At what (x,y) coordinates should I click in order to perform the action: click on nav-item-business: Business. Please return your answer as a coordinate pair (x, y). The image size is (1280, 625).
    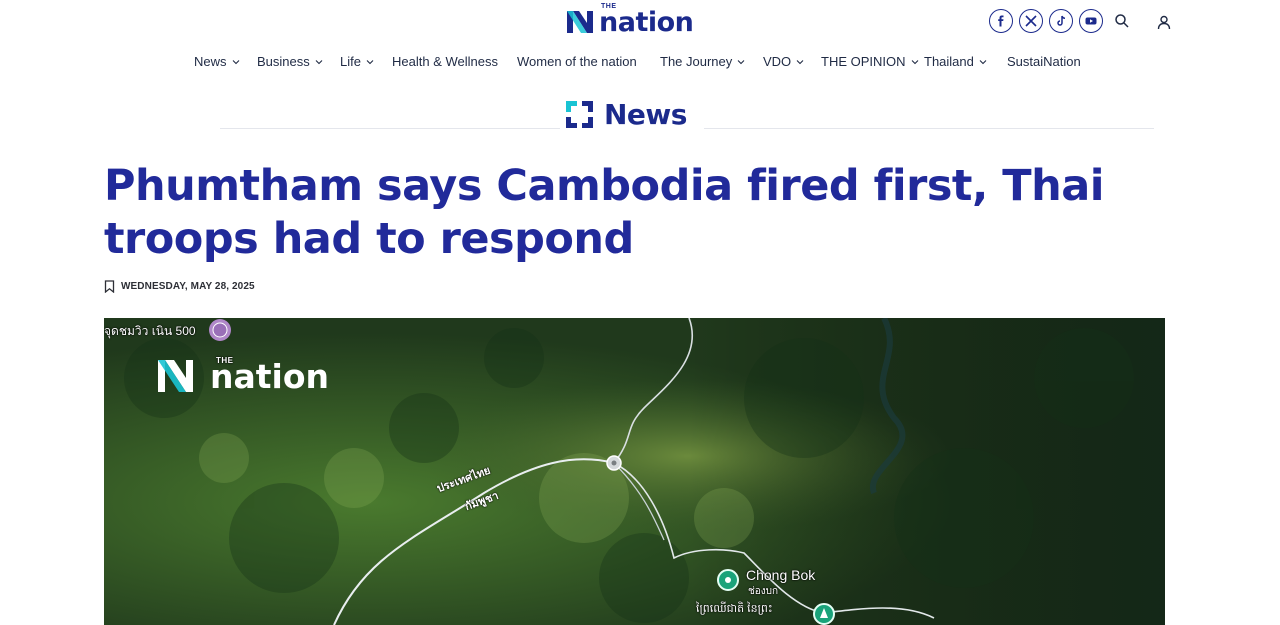
    Looking at the image, I should click on (290, 61).